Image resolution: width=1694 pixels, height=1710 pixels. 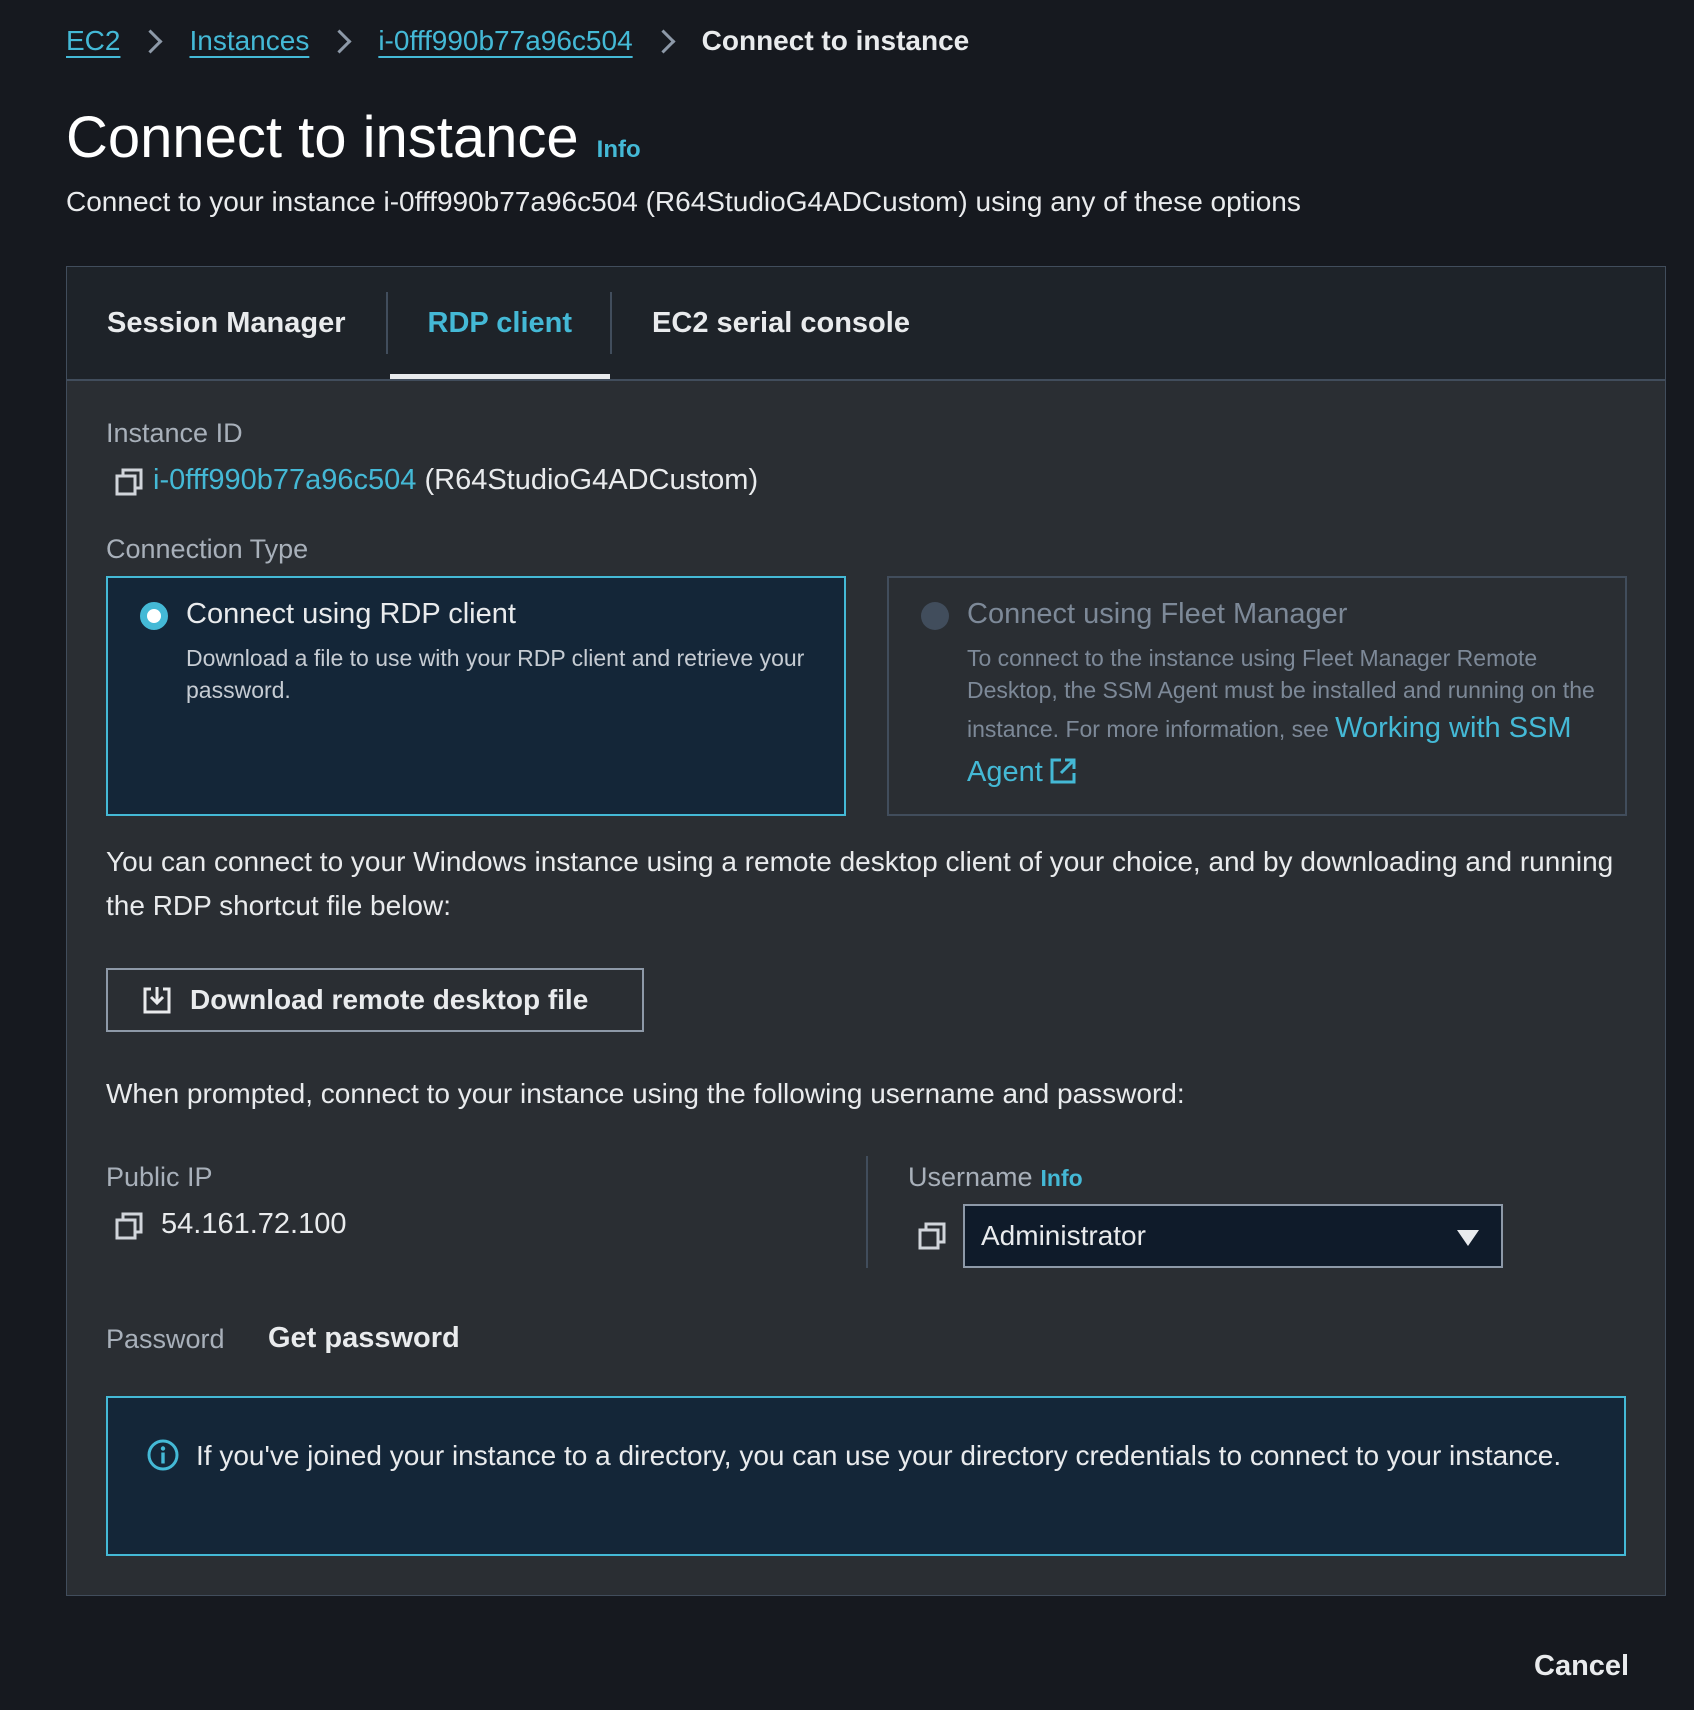 What do you see at coordinates (163, 1455) in the screenshot?
I see `info-circle-icon` at bounding box center [163, 1455].